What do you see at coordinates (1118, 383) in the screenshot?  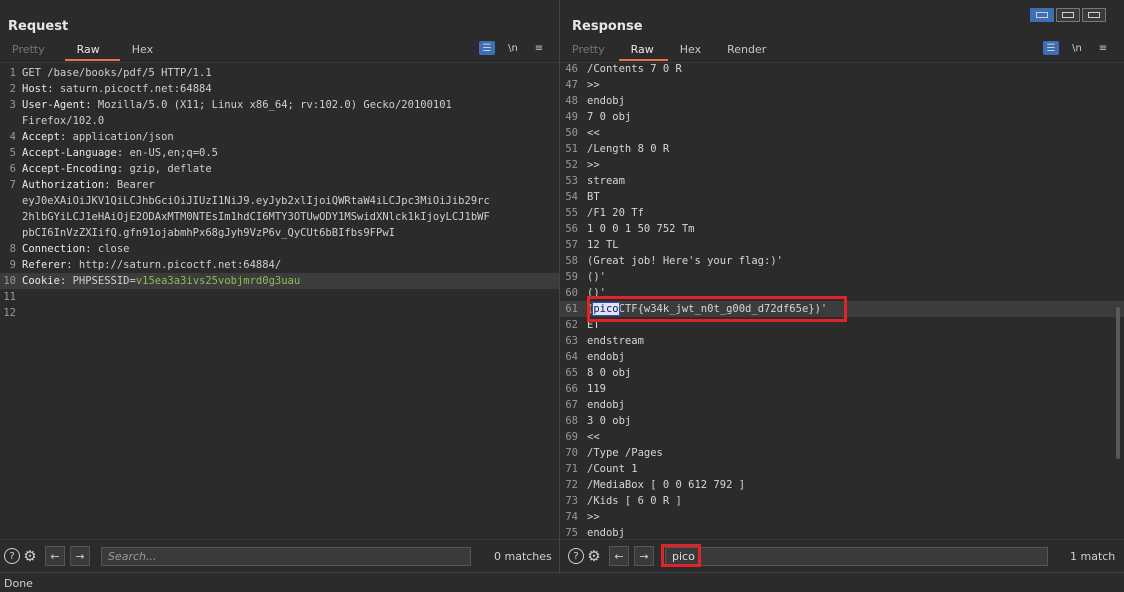 I see `response-scrollbar` at bounding box center [1118, 383].